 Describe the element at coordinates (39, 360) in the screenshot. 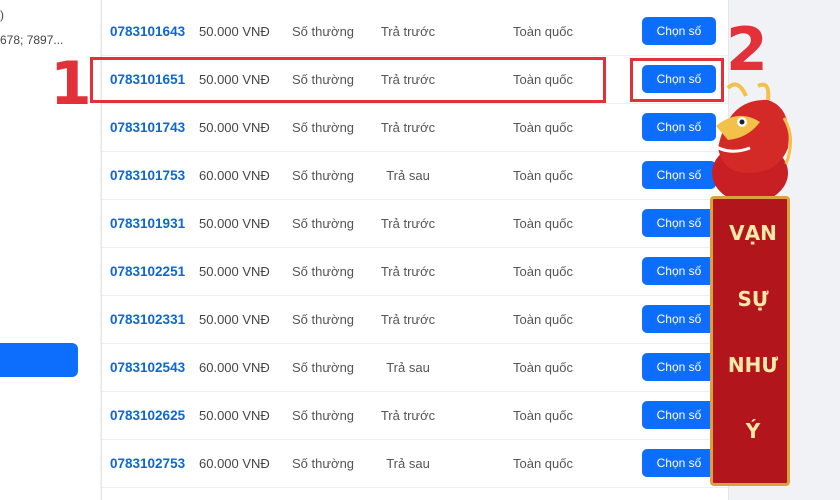

I see `left-panel-button` at that location.